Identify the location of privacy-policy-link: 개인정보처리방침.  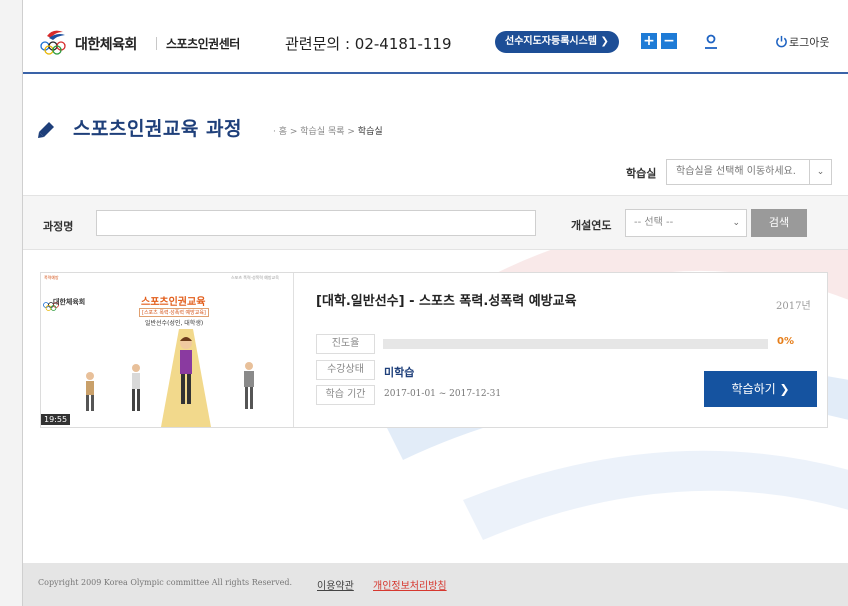
(410, 584).